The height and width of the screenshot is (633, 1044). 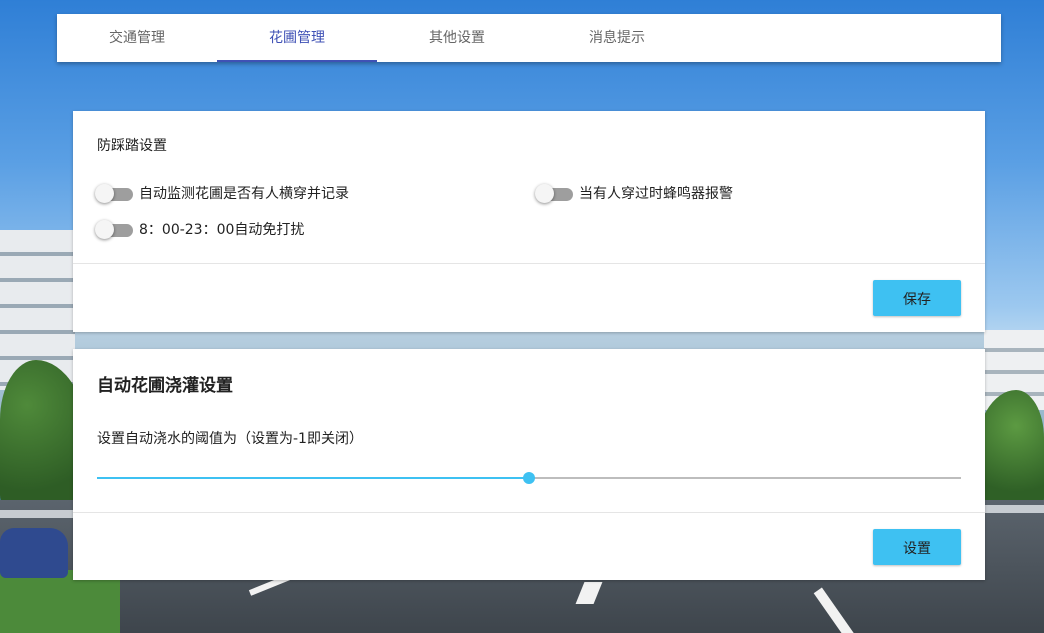 What do you see at coordinates (656, 194) in the screenshot?
I see `buzzer-alarm-label: 当有人穿过时蜂鸣器报警` at bounding box center [656, 194].